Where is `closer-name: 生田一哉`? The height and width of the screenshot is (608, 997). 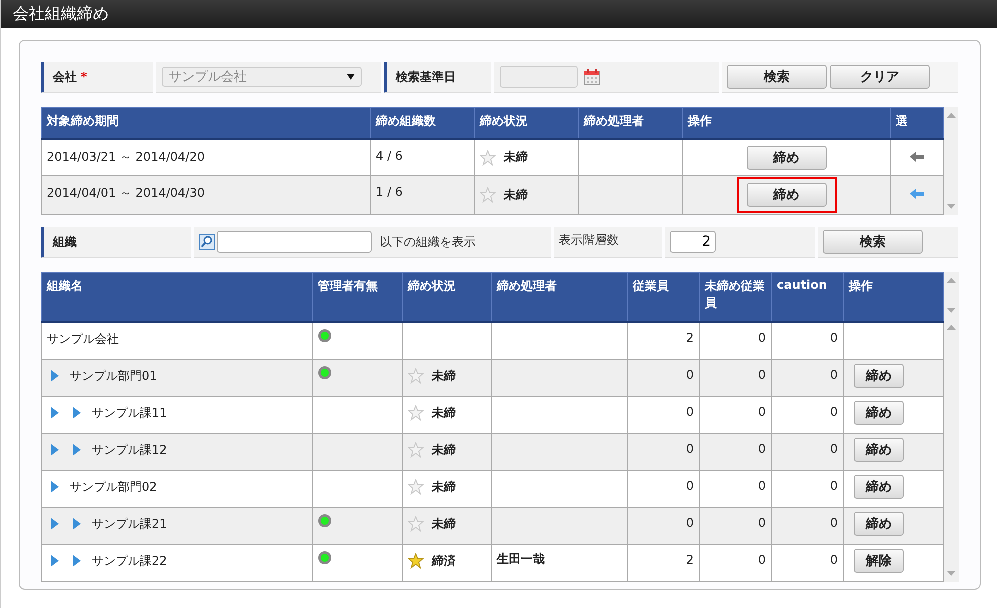 closer-name: 生田一哉 is located at coordinates (521, 559).